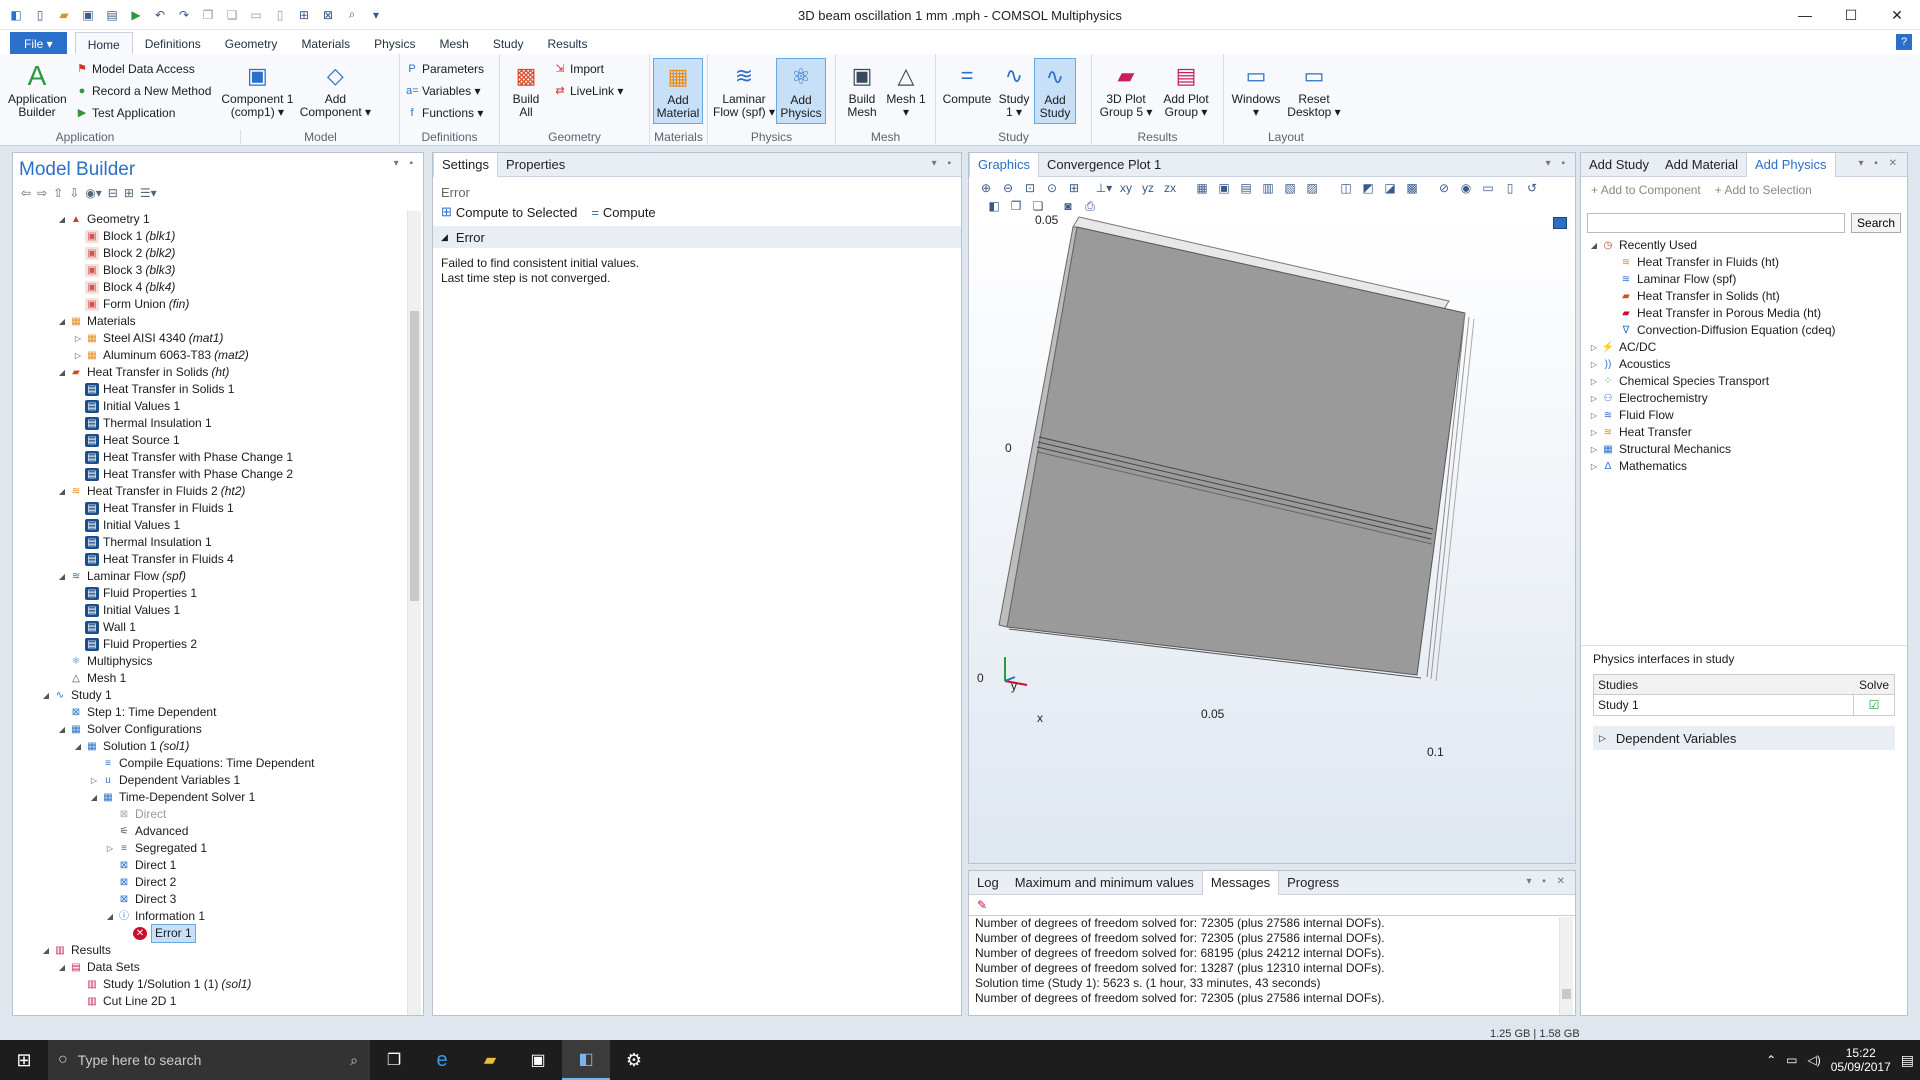 The height and width of the screenshot is (1080, 1920). I want to click on physics-tree-item: ▷ ⁘ Chemical Species Transport, so click(1748, 381).